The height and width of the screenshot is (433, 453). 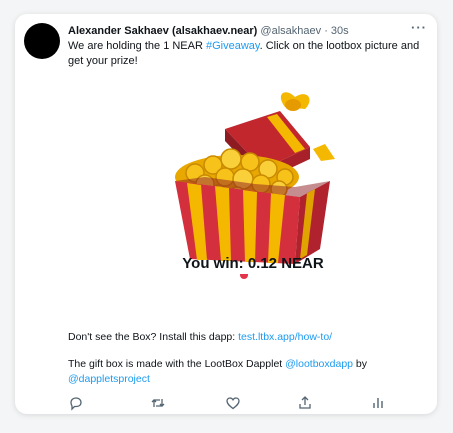 I want to click on user-handle: @alsakhaev, so click(x=290, y=31).